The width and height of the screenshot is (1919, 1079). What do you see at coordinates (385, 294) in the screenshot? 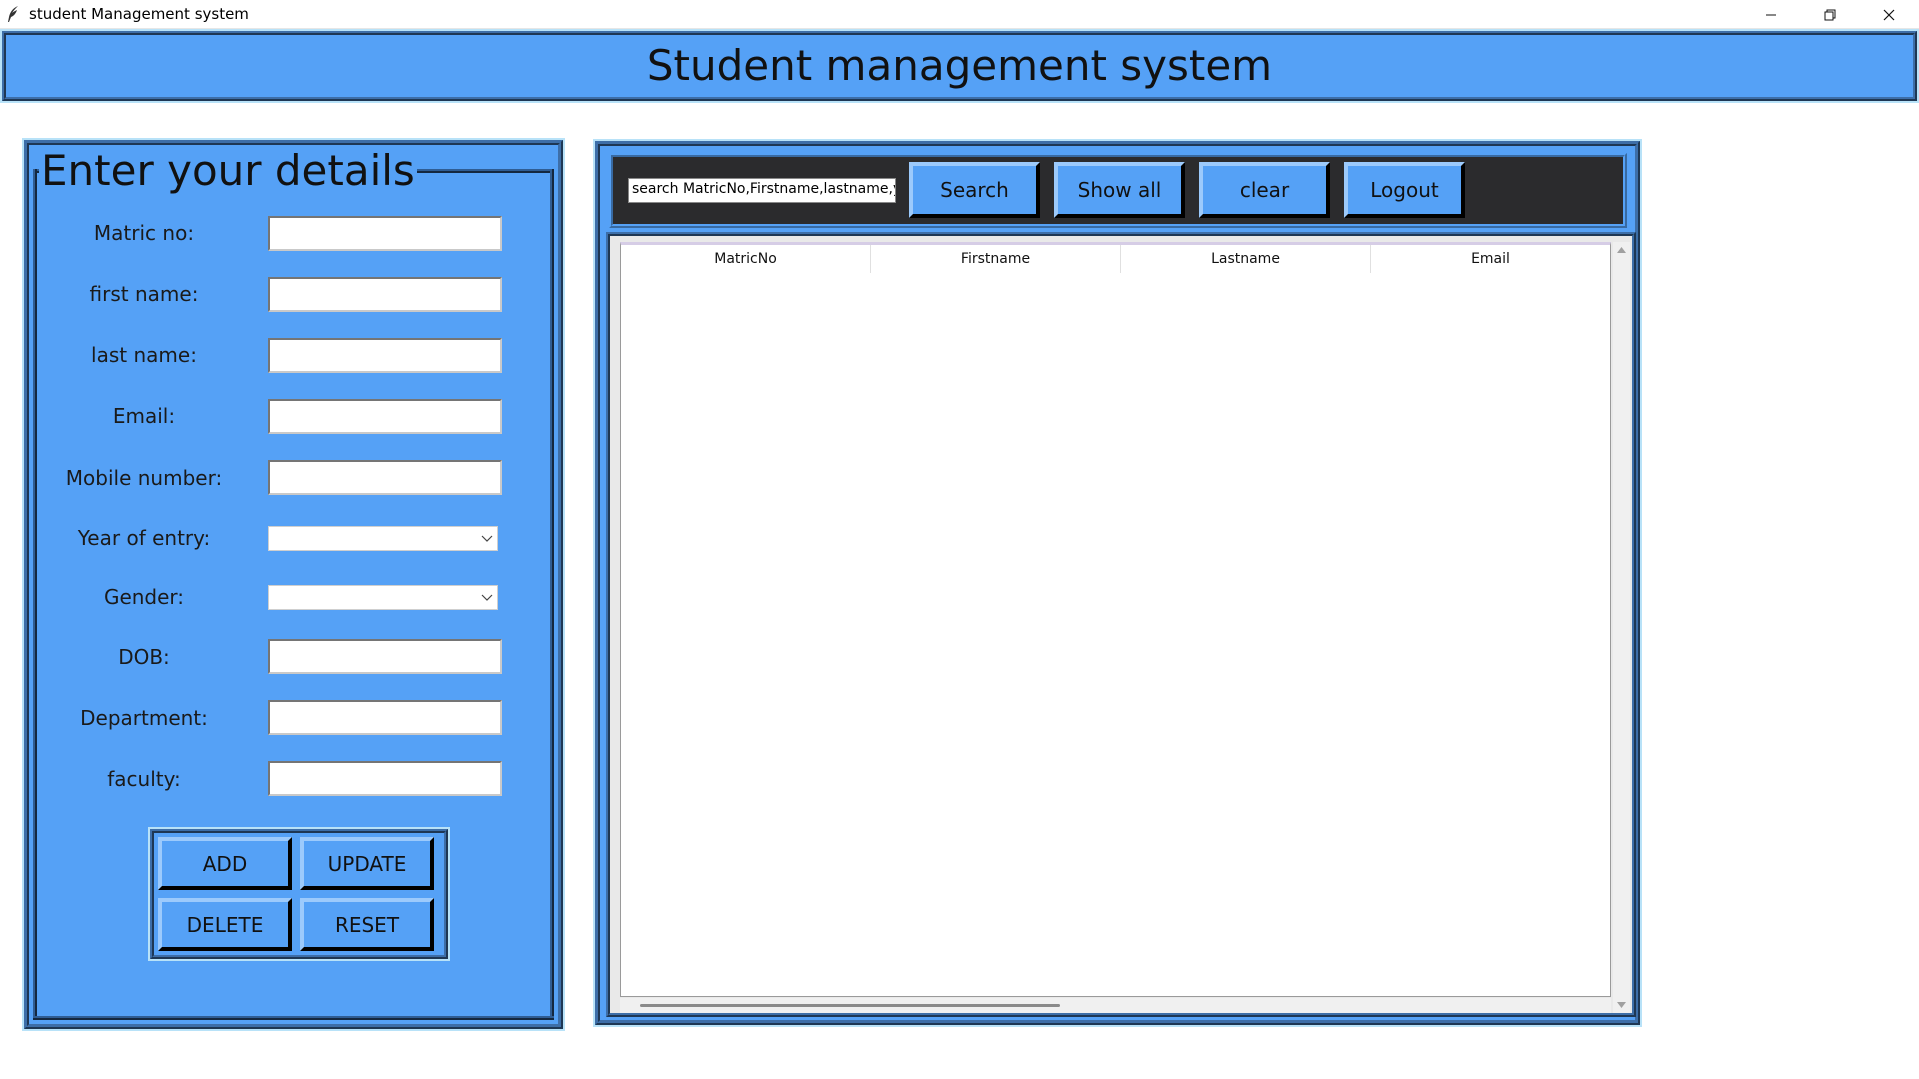
I see `first-name-input` at bounding box center [385, 294].